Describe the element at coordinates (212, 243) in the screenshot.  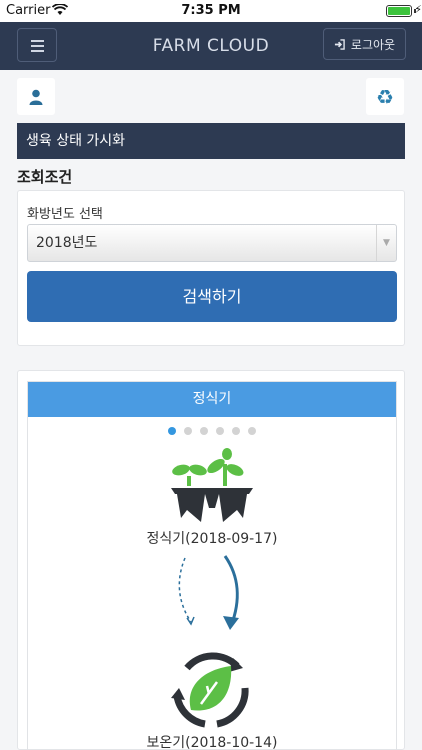
I see `year-select: 2018년도 ▼` at that location.